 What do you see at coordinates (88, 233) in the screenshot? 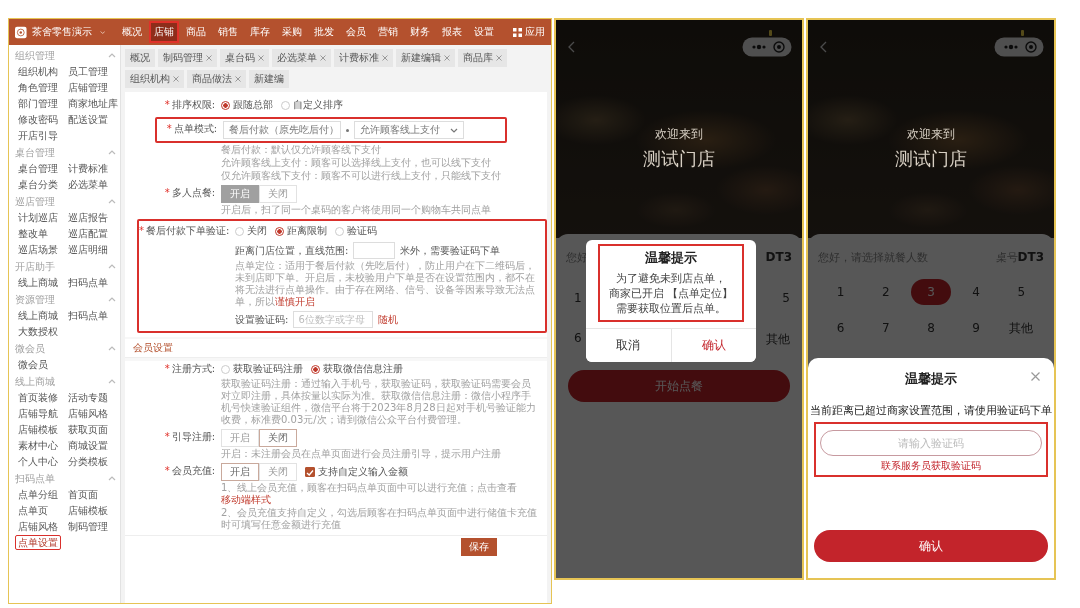
I see `sidebar-item: 巡店配置` at bounding box center [88, 233].